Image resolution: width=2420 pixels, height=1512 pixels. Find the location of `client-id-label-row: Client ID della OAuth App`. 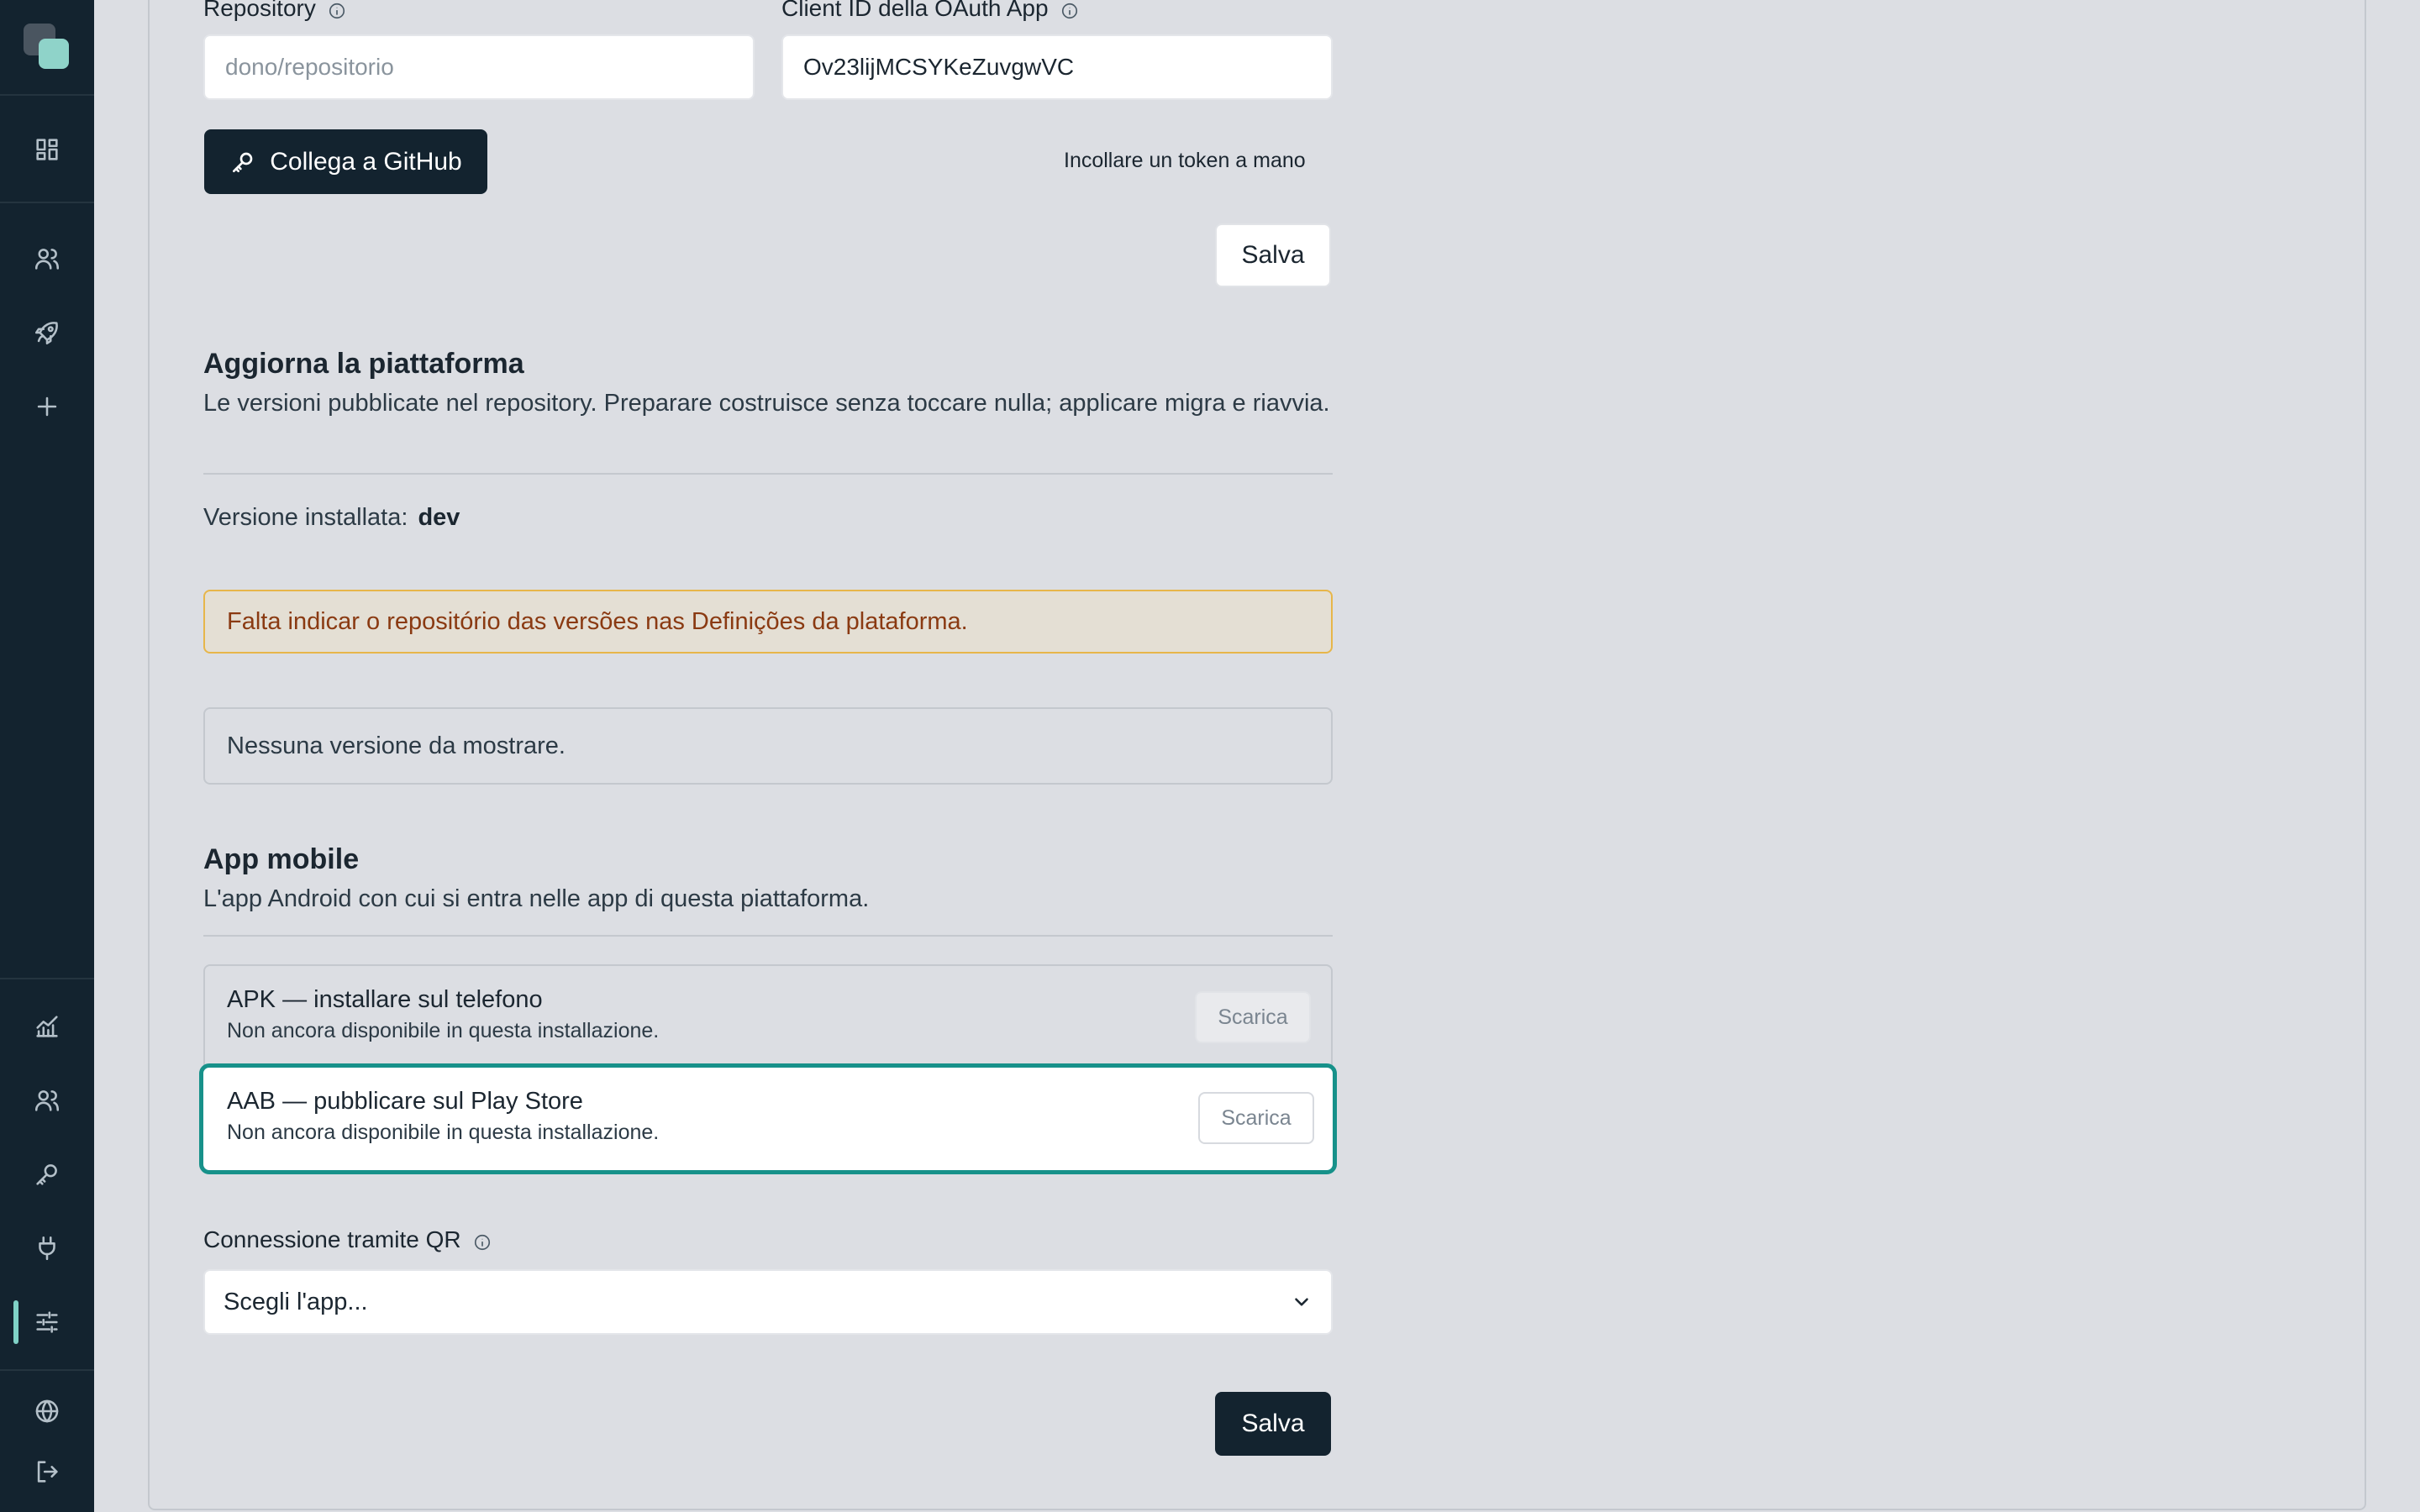

client-id-label-row: Client ID della OAuth App is located at coordinates (930, 11).